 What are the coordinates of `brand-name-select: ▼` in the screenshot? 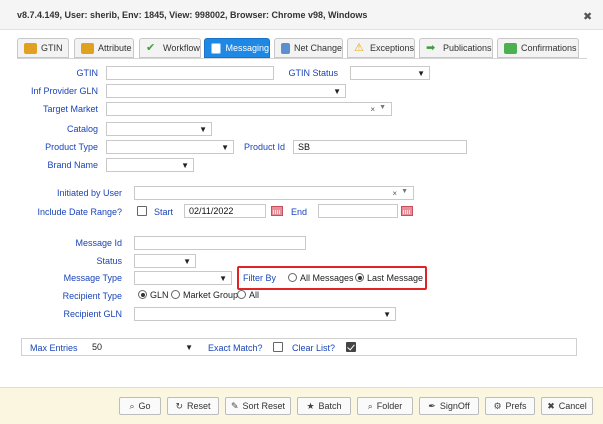 It's located at (150, 165).